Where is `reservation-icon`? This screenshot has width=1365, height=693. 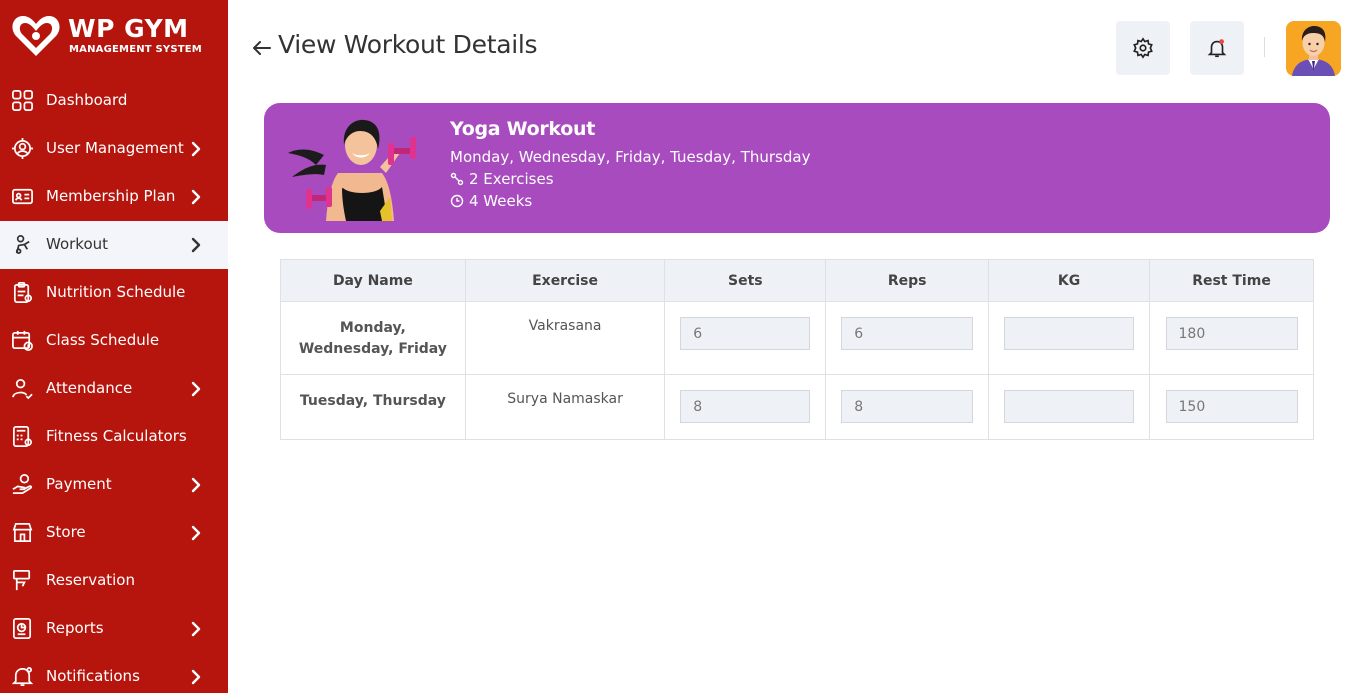
reservation-icon is located at coordinates (22, 580).